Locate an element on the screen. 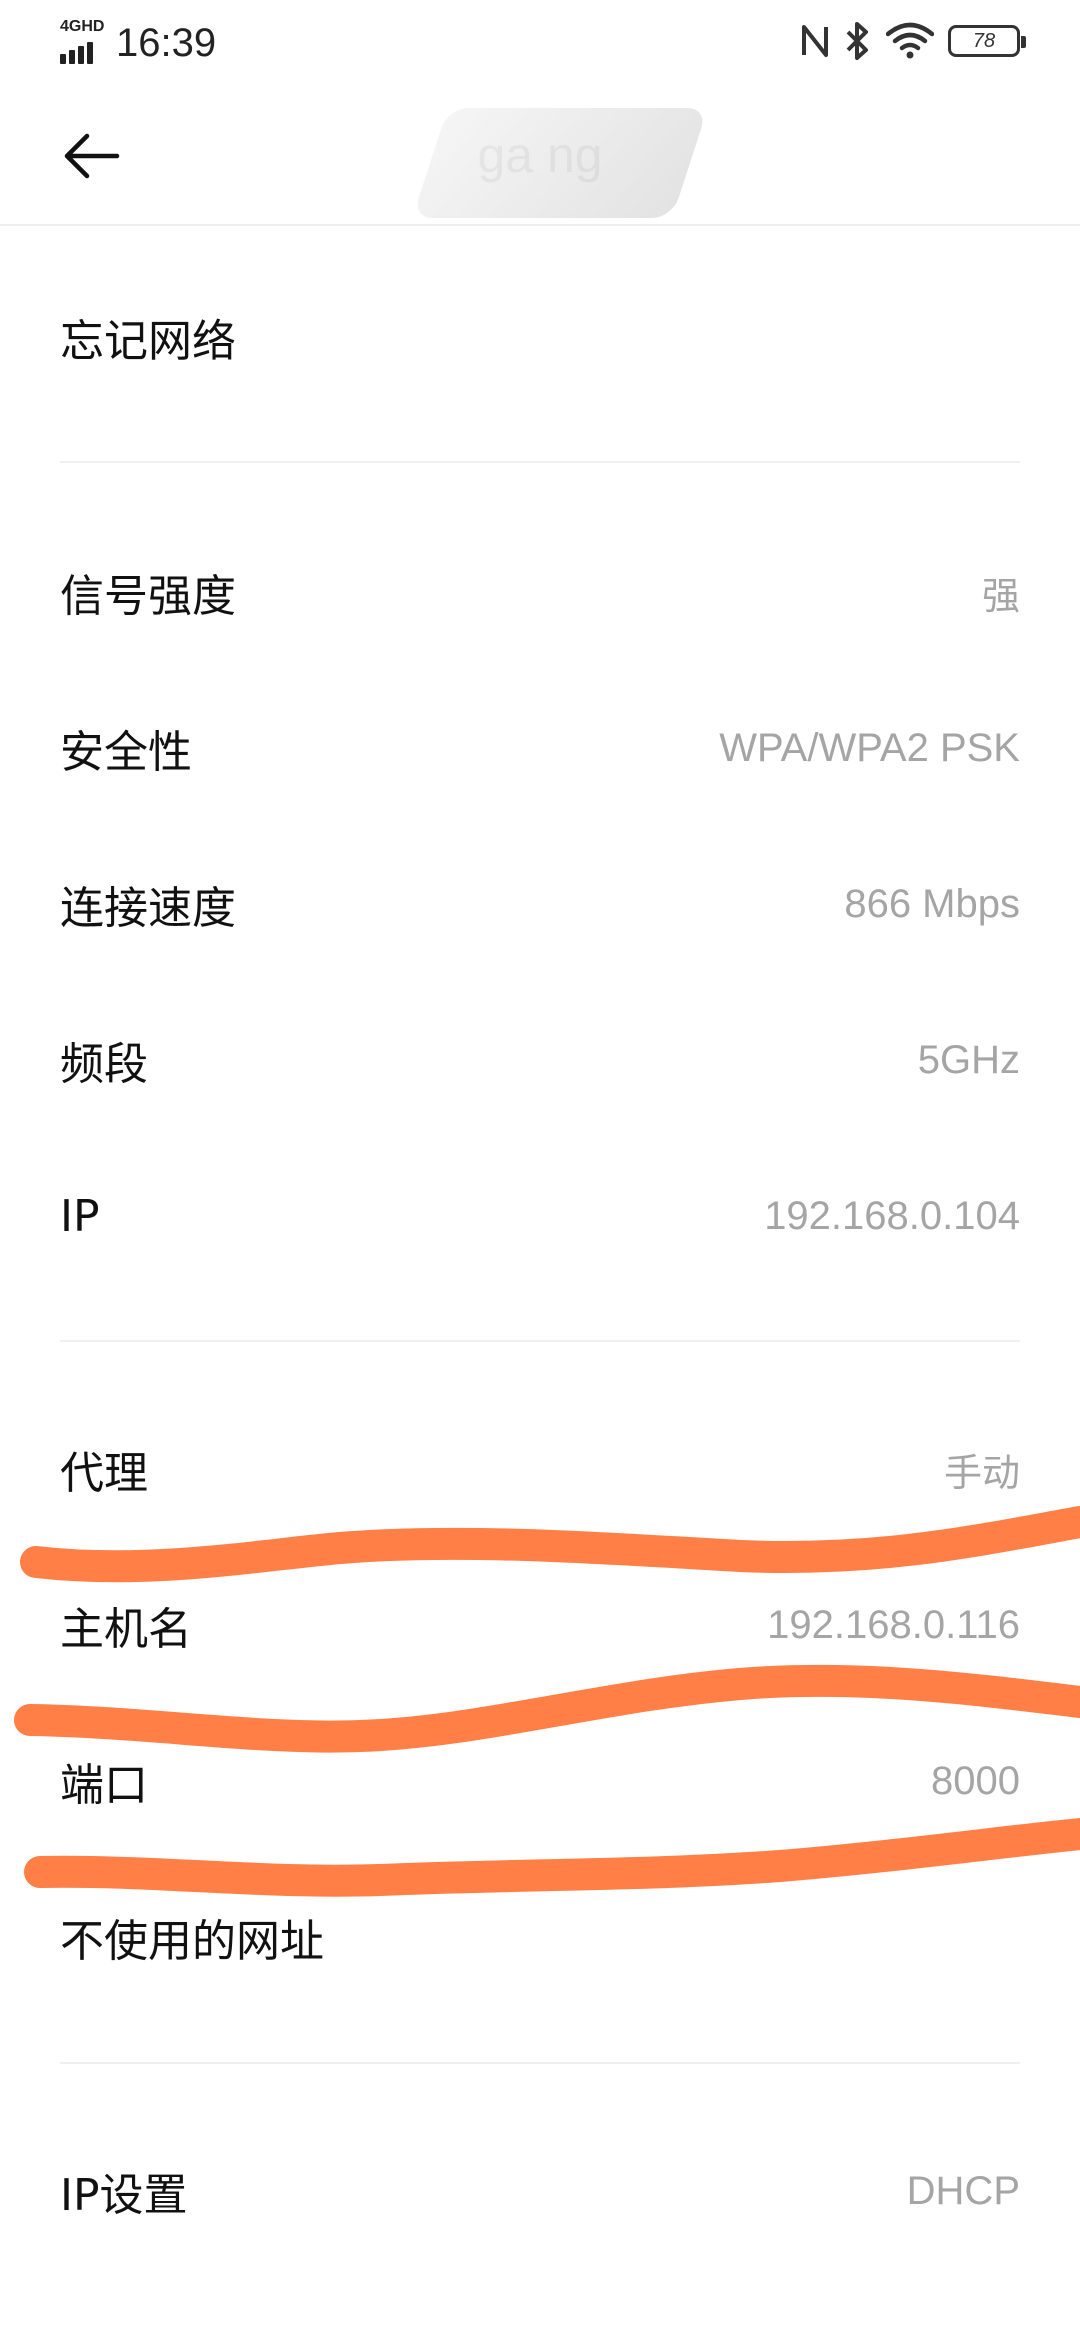  security-value: WPA/WPA2 PSK is located at coordinates (869, 747).